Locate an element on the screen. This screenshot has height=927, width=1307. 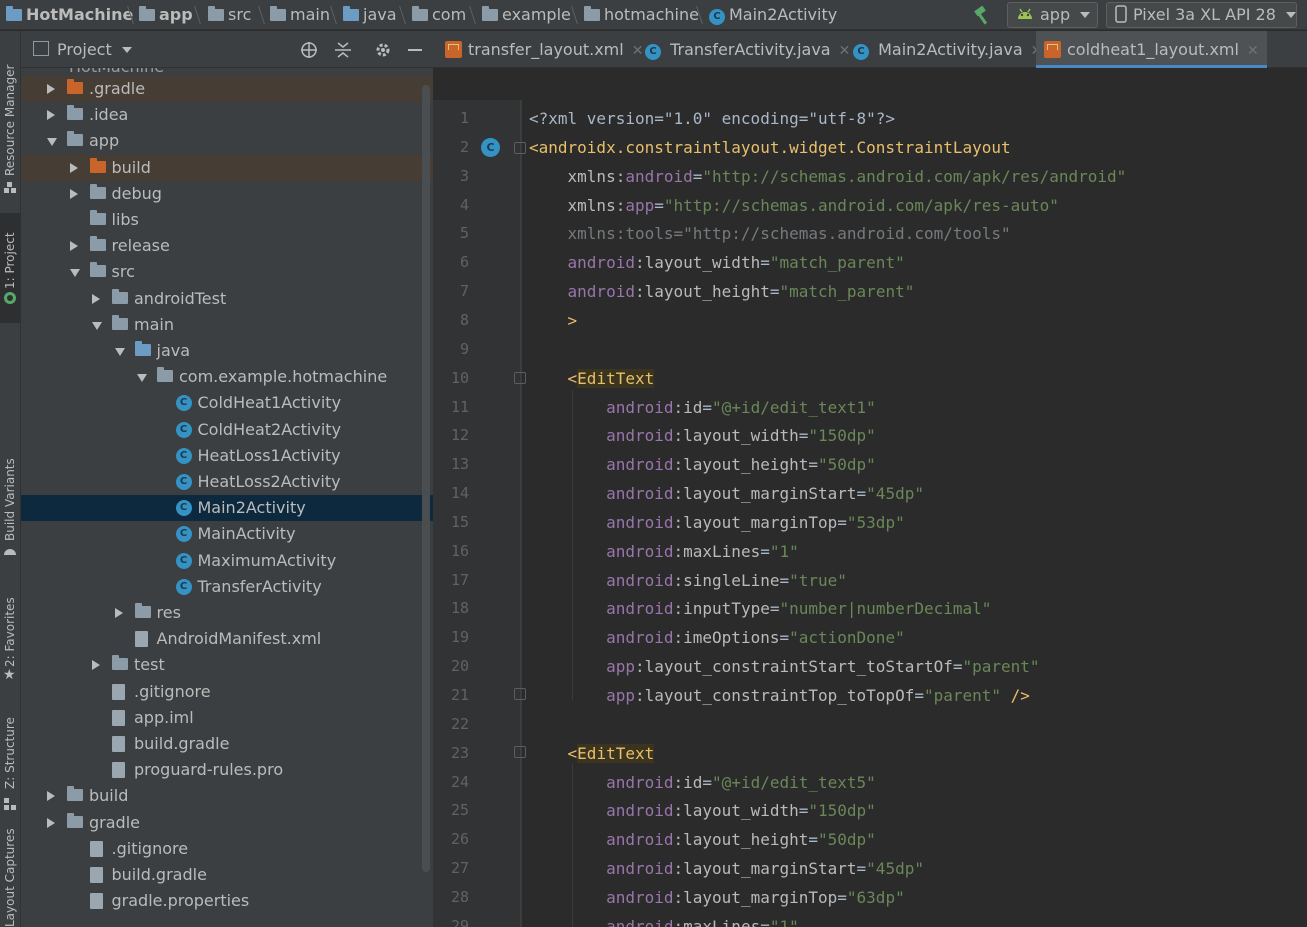
code-line: android:layout_height="match_parent" is located at coordinates (722, 291).